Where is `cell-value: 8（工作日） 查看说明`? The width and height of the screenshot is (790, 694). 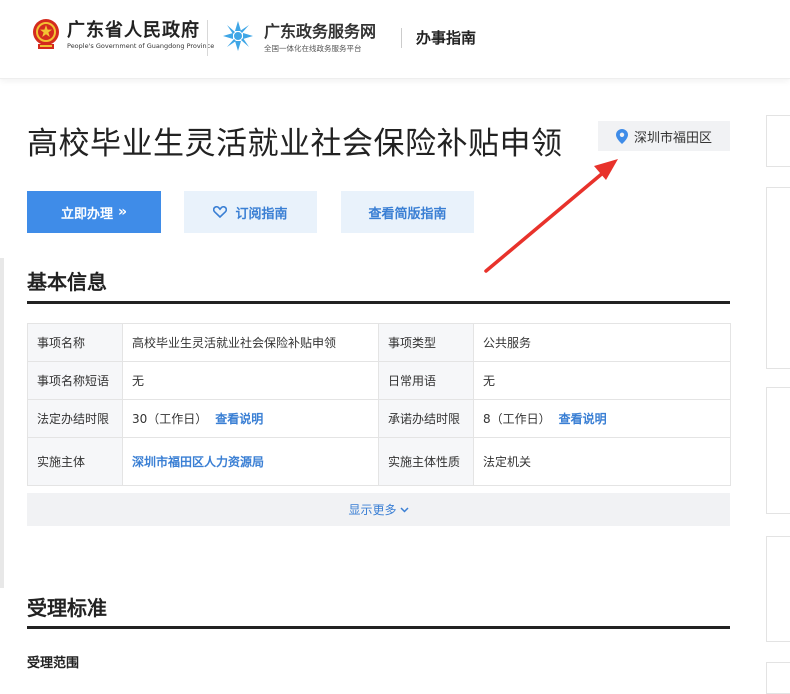 cell-value: 8（工作日） 查看说明 is located at coordinates (602, 418).